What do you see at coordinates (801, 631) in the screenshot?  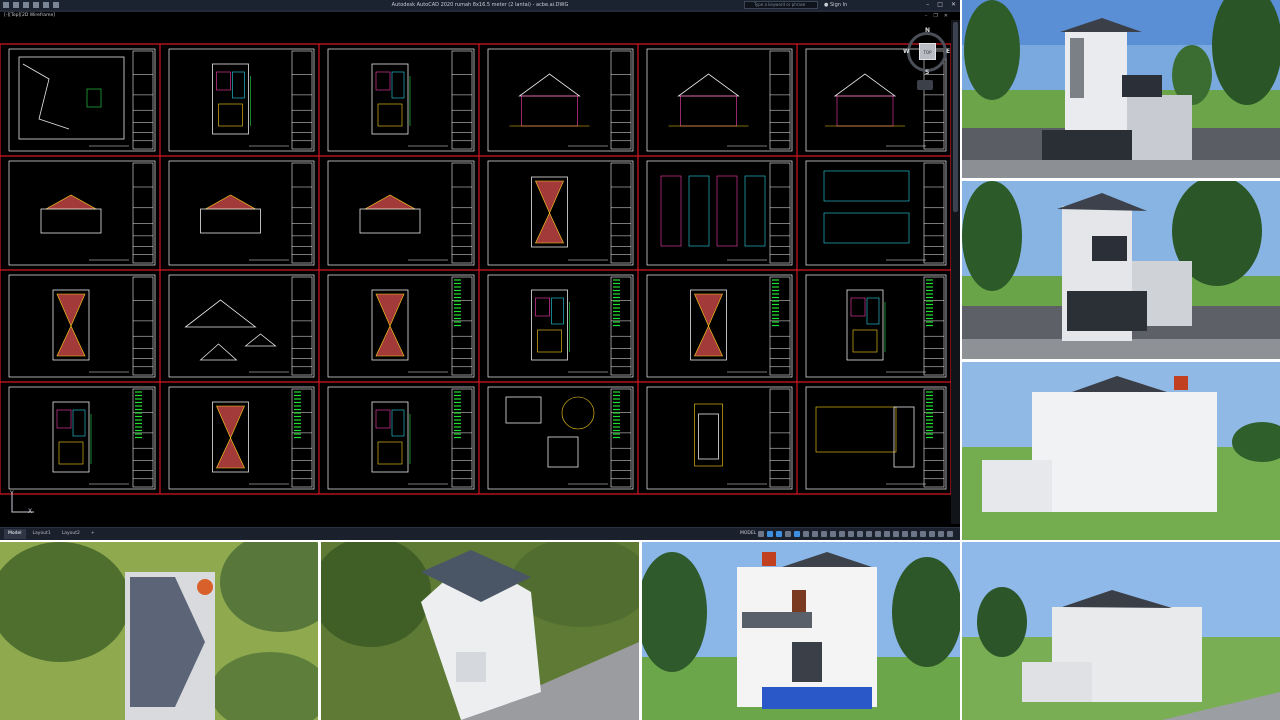 I see `render-rear-view` at bounding box center [801, 631].